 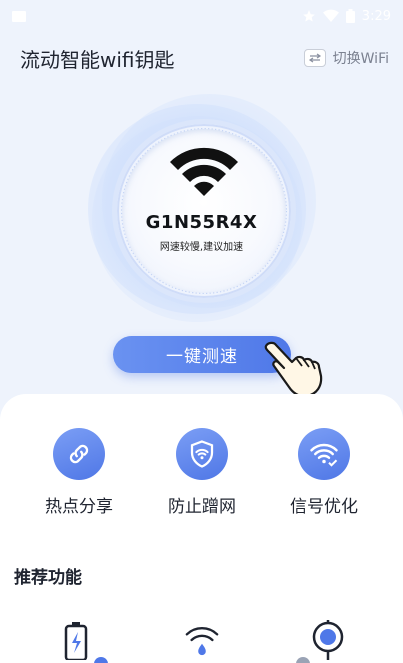 I want to click on speed-tip: 网速较慢,建议加速, so click(x=201, y=247).